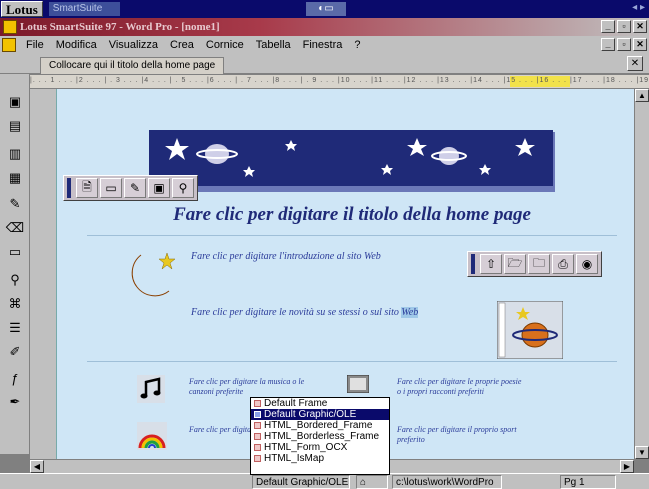 The height and width of the screenshot is (489, 649). What do you see at coordinates (132, 65) in the screenshot?
I see `tab-home-page-title: Collocare qui il titolo della home page` at bounding box center [132, 65].